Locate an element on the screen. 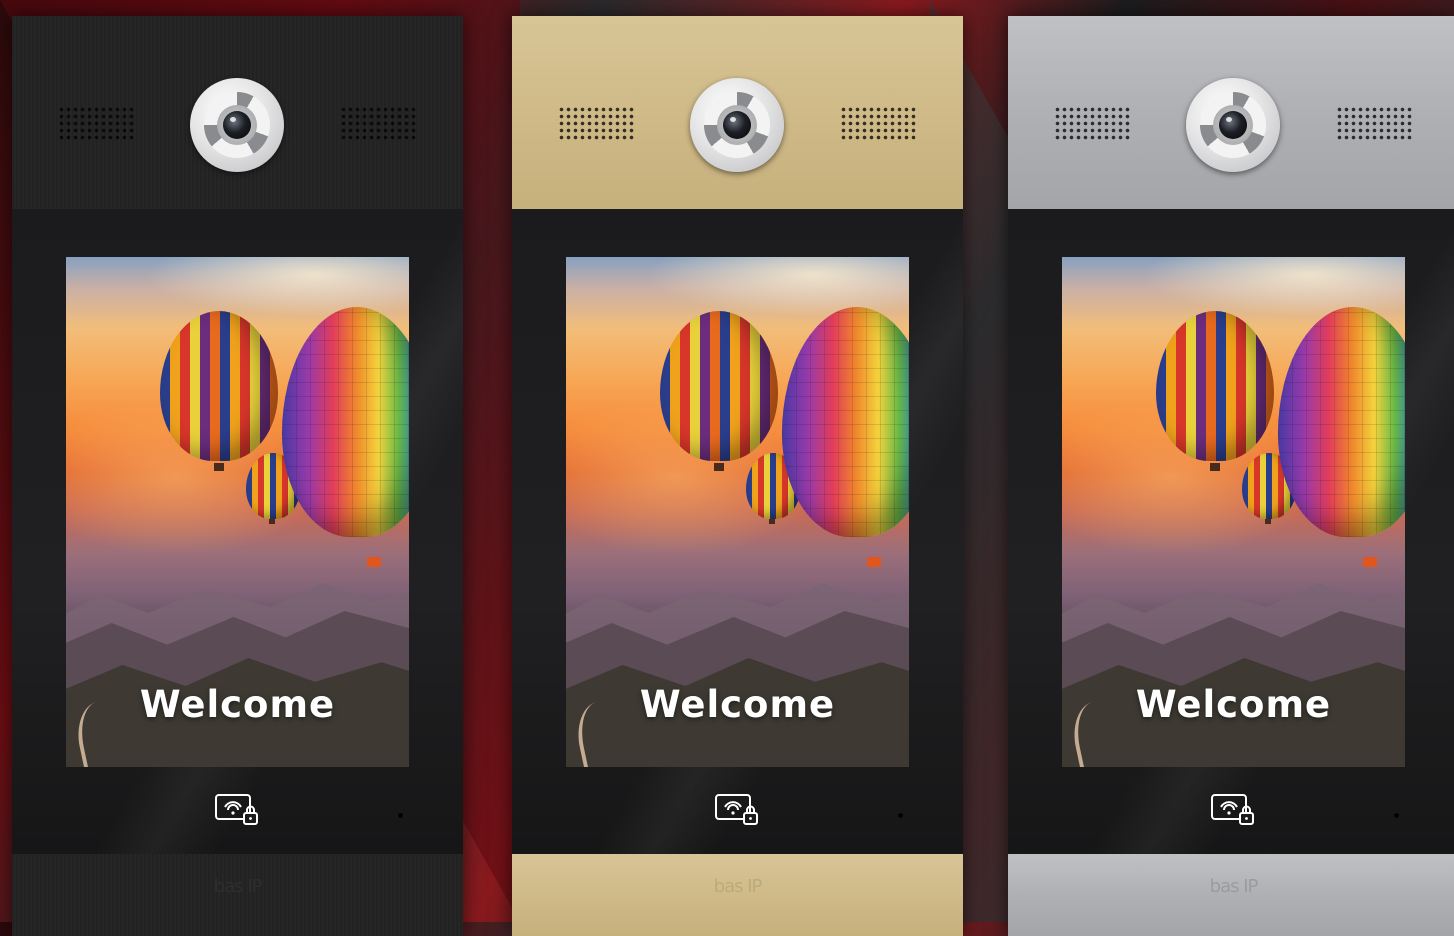 The image size is (1454, 936). top-cap-silver is located at coordinates (1231, 112).